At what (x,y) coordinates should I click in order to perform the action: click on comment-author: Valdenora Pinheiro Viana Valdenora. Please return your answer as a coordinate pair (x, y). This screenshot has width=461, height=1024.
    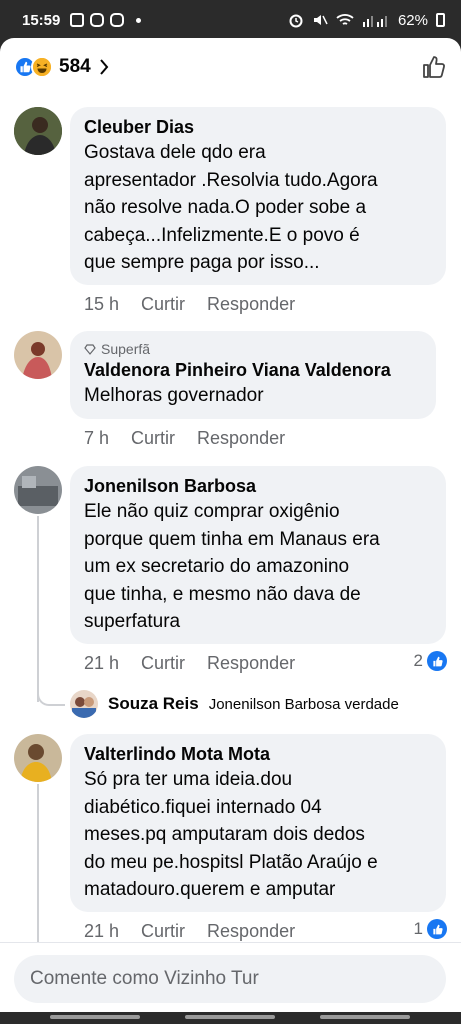
    Looking at the image, I should click on (253, 370).